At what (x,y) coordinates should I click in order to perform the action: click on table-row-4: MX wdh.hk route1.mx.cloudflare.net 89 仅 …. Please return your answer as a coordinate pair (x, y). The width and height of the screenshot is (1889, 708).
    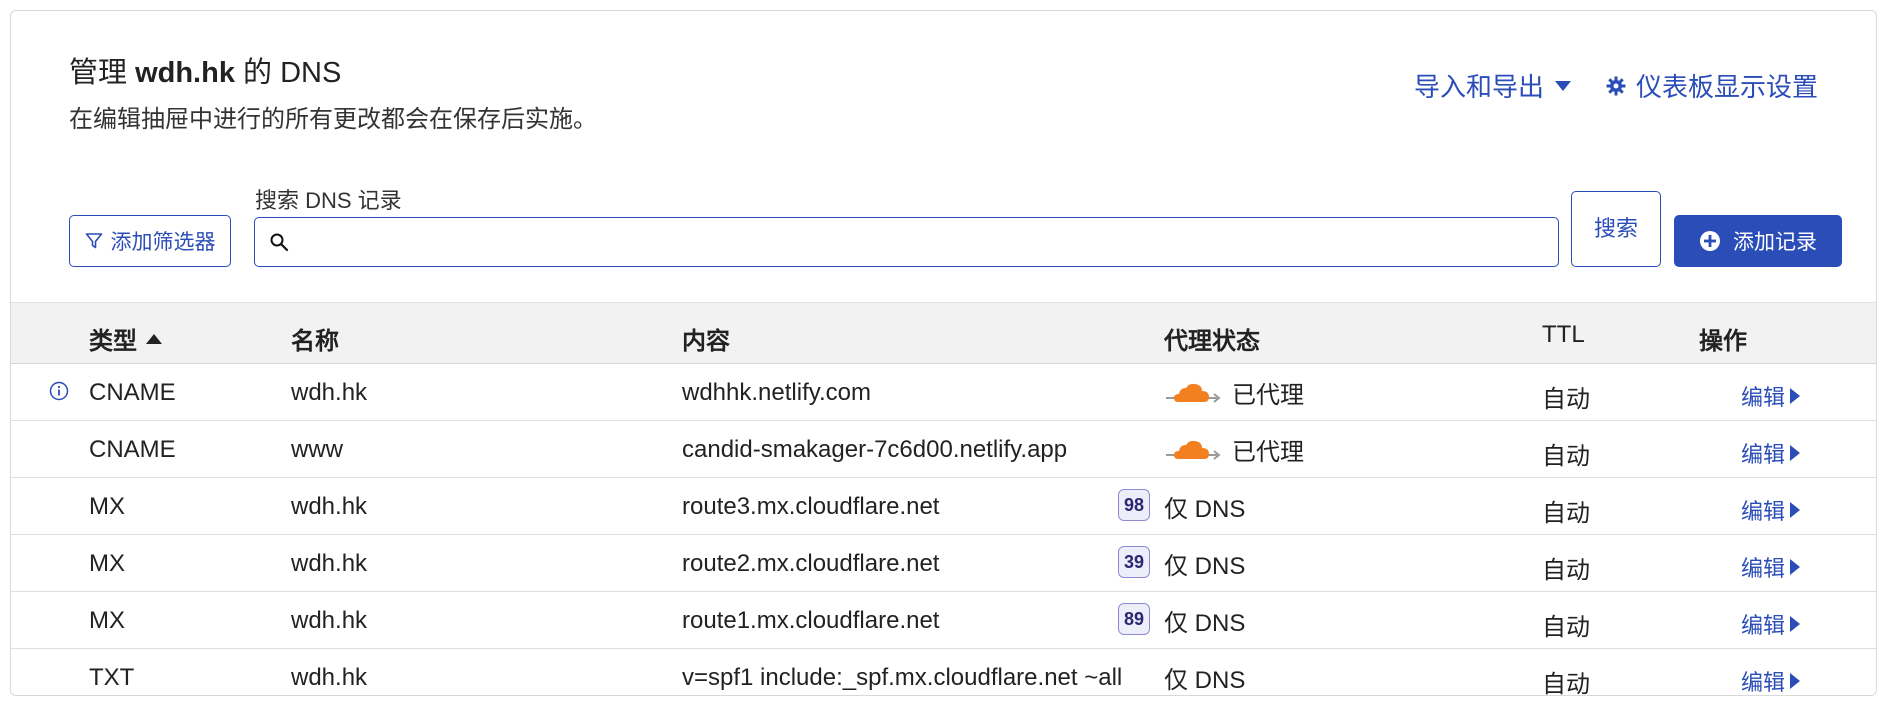
    Looking at the image, I should click on (943, 620).